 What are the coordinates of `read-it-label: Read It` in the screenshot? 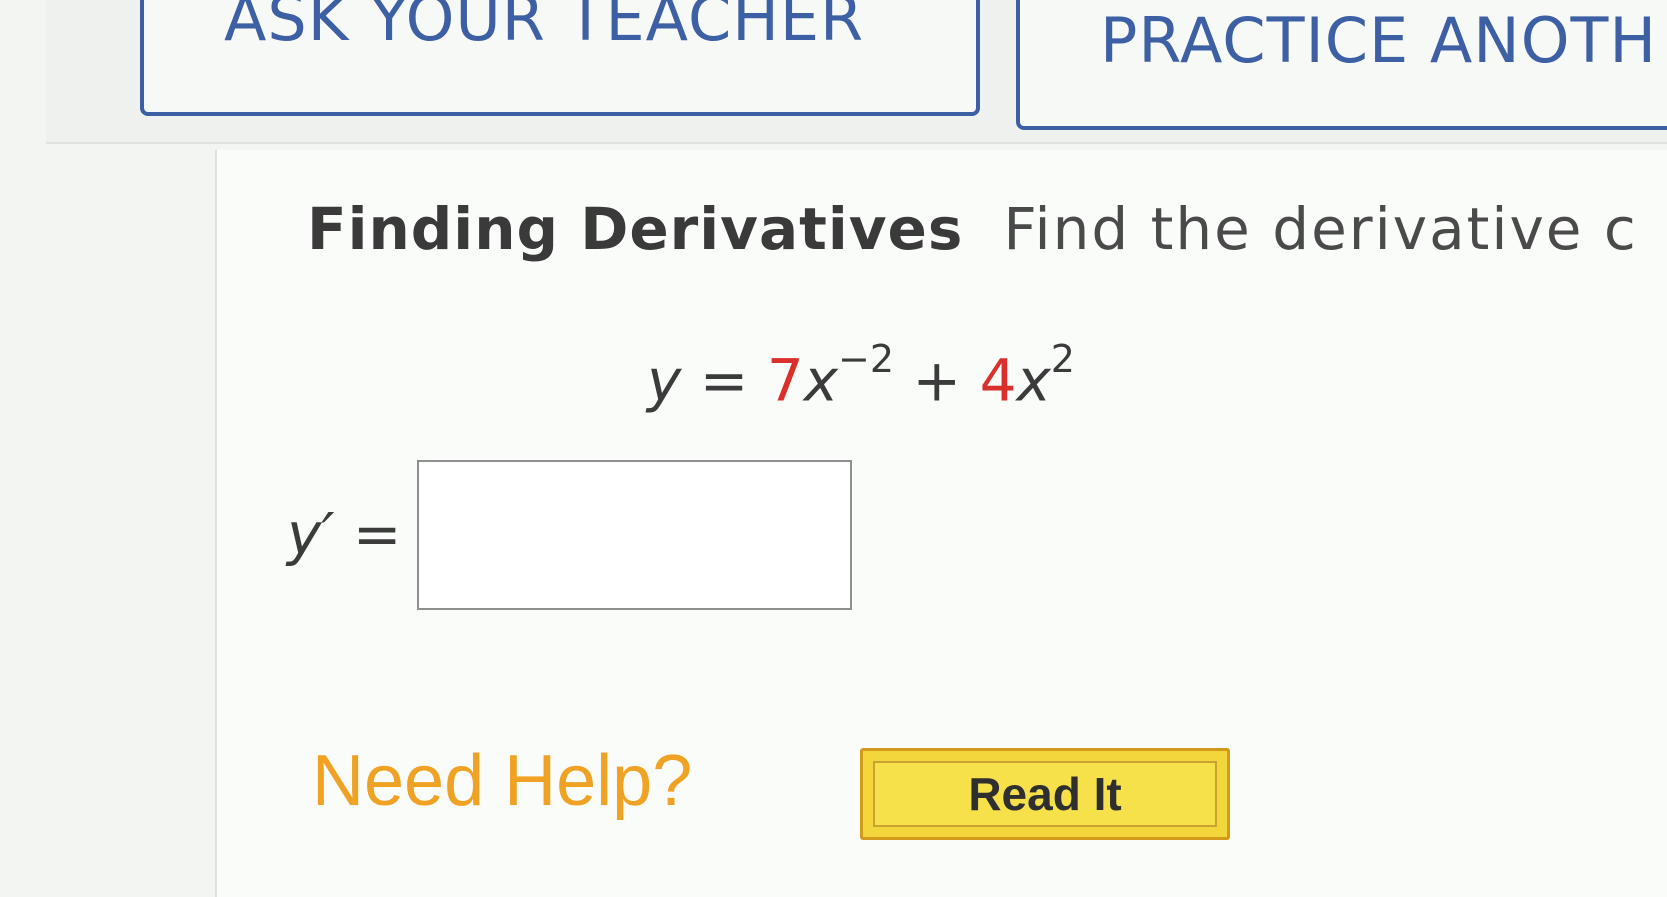 It's located at (1045, 794).